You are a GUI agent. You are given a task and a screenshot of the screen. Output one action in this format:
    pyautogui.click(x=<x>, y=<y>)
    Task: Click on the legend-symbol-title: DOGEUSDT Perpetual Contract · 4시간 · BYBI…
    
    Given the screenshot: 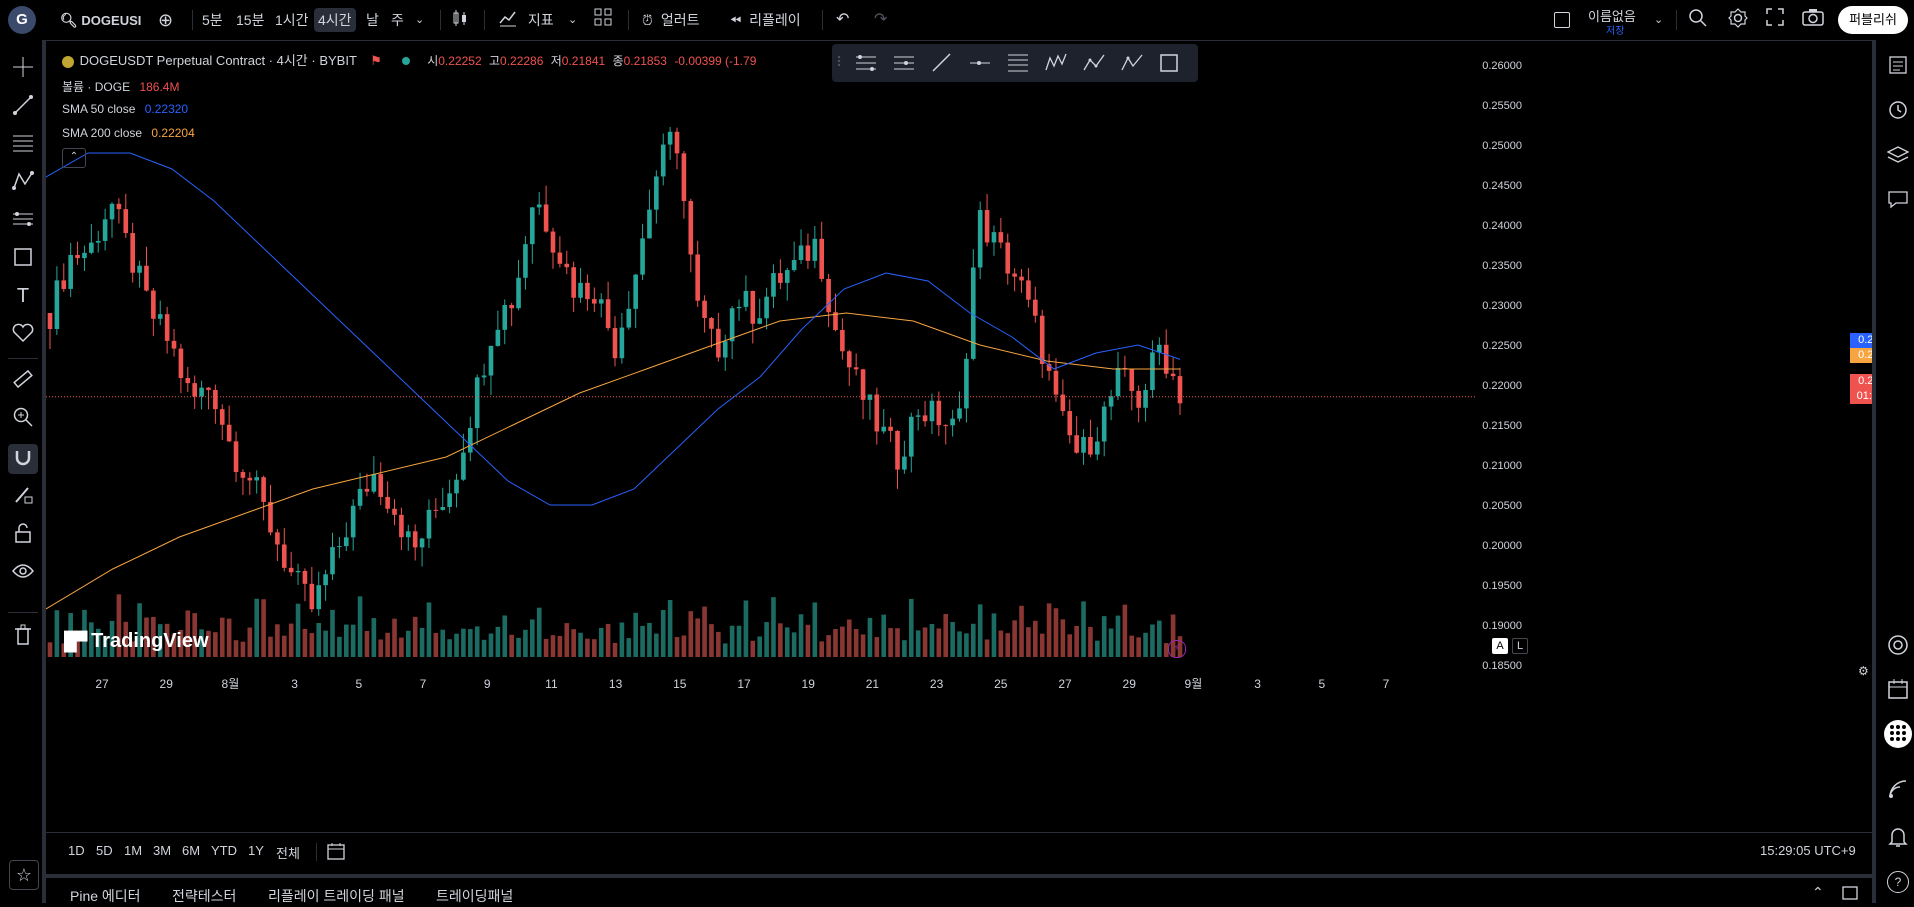 What is the action you would take?
    pyautogui.click(x=218, y=60)
    